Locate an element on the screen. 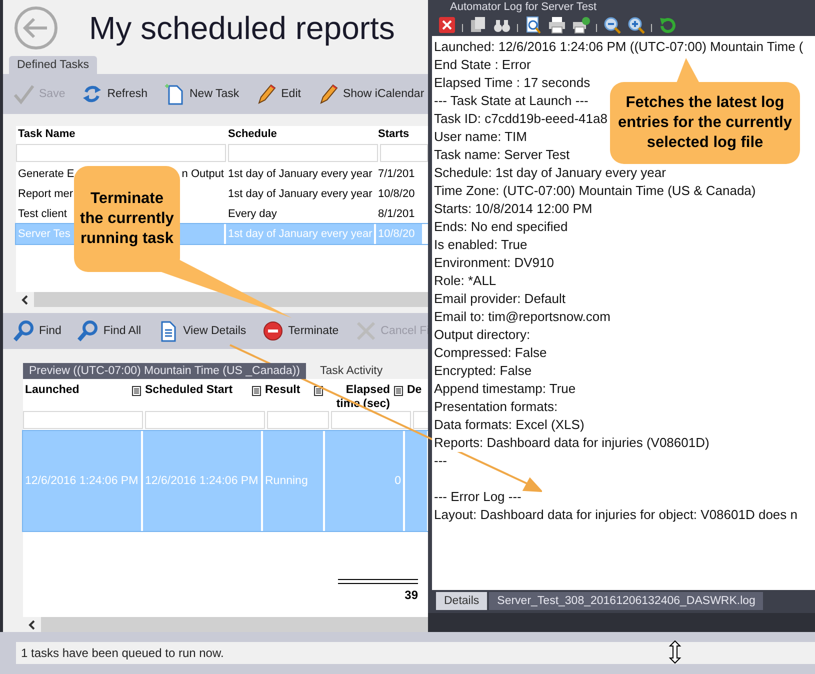  table-cell: 1st day of January every year is located at coordinates (301, 234).